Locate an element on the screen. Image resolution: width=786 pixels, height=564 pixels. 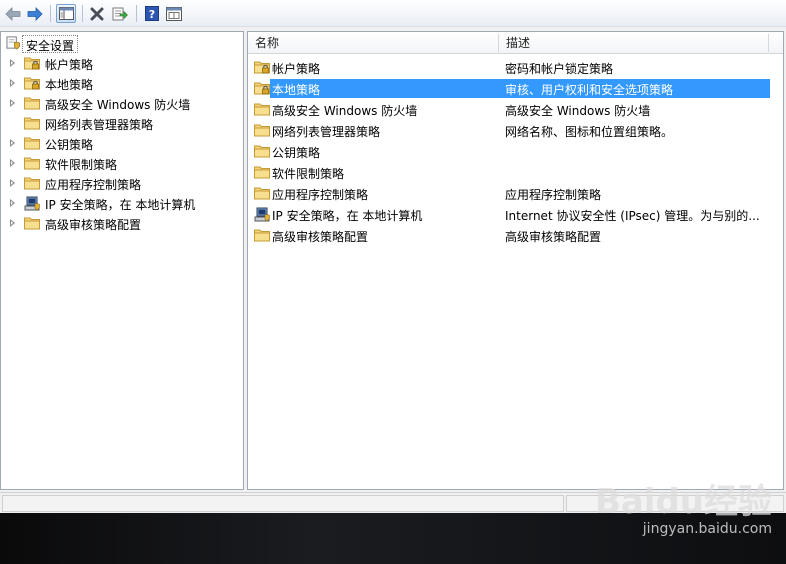
list-row-description: 密码和帐户锁定策略 is located at coordinates (559, 69).